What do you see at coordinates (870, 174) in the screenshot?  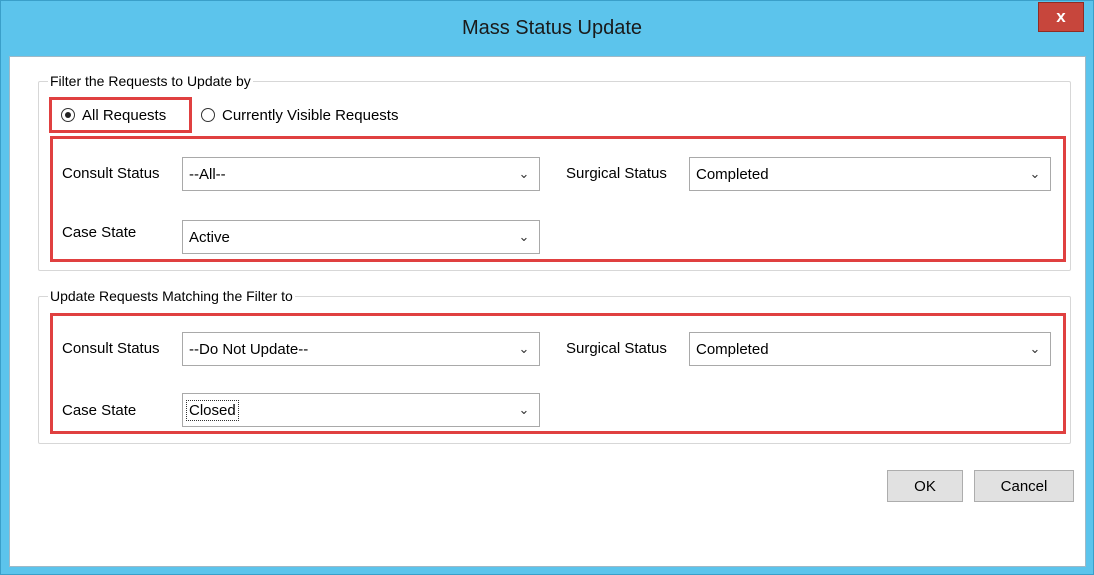 I see `filter-surgical-status-select: Completed ⌄` at bounding box center [870, 174].